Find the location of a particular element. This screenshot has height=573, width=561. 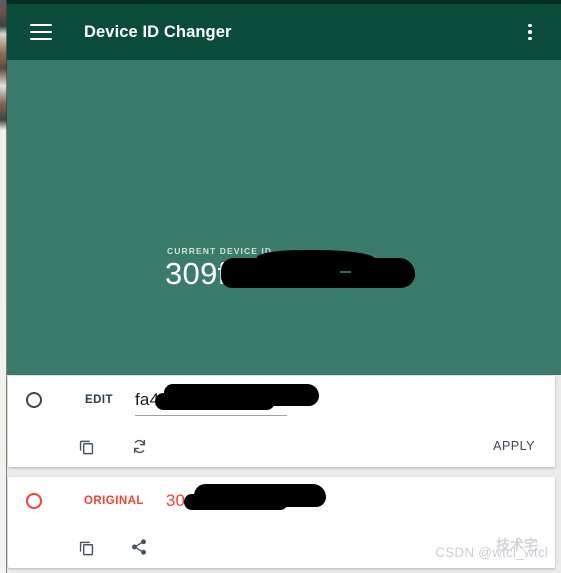

edit-device-id-field-wrap: fa473 is located at coordinates (227, 399).